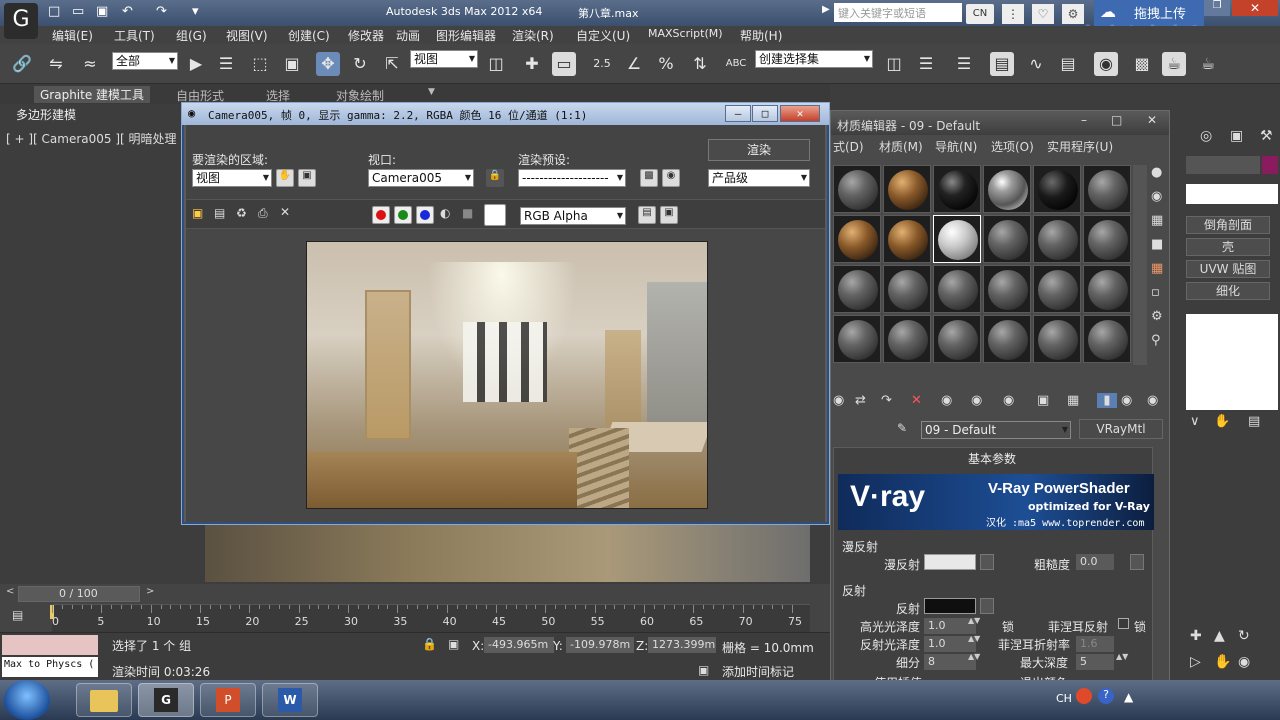 Image resolution: width=1280 pixels, height=720 pixels. What do you see at coordinates (759, 178) in the screenshot?
I see `render-quality-select: 产品级` at bounding box center [759, 178].